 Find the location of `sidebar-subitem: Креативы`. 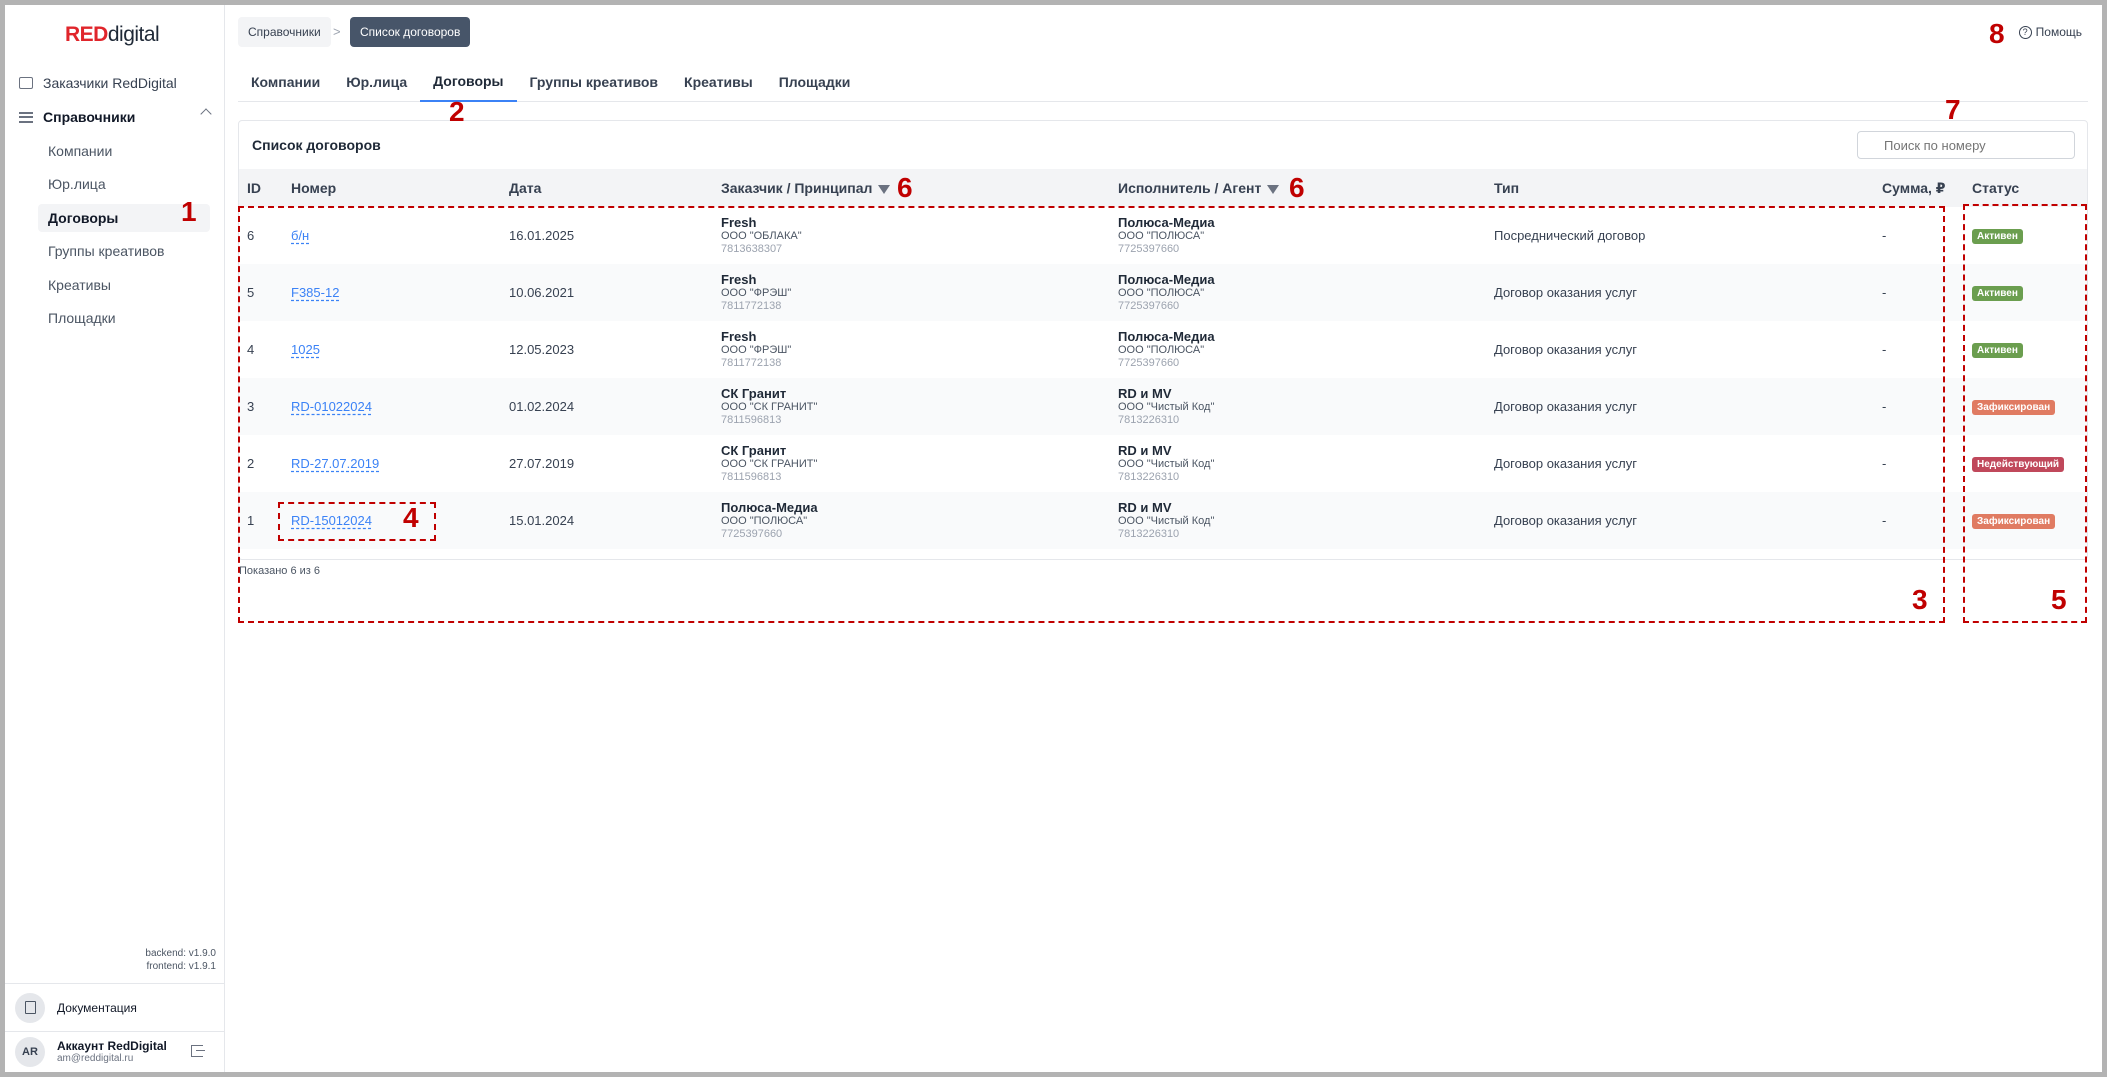

sidebar-subitem: Креативы is located at coordinates (124, 285).